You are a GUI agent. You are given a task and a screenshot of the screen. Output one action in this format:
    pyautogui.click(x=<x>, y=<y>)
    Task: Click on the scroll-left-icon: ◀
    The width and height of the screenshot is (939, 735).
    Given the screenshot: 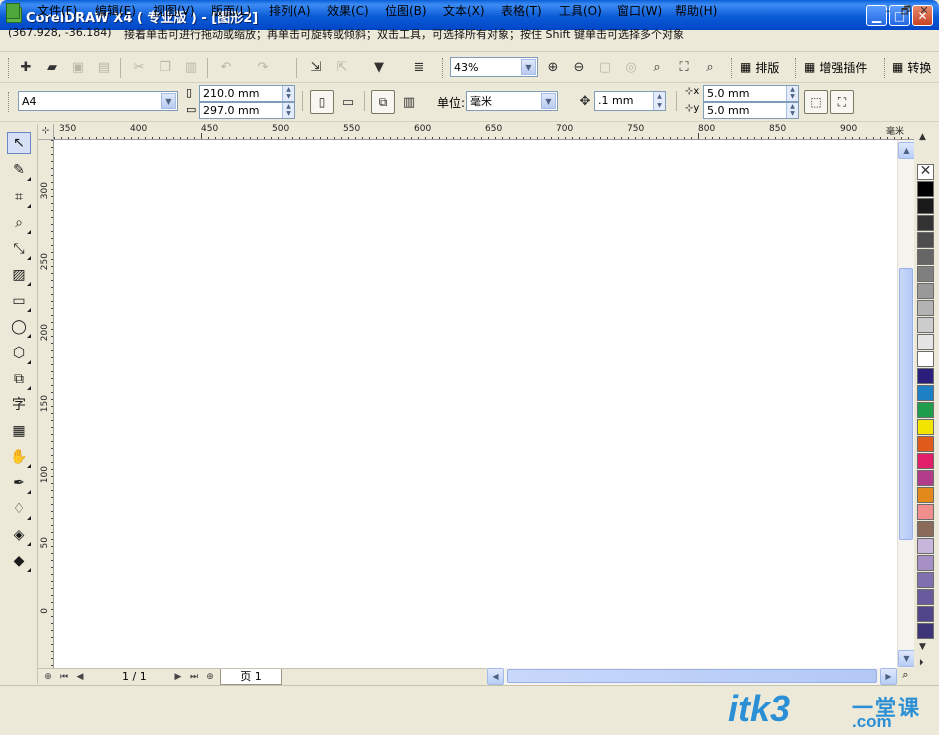 What is the action you would take?
    pyautogui.click(x=495, y=676)
    